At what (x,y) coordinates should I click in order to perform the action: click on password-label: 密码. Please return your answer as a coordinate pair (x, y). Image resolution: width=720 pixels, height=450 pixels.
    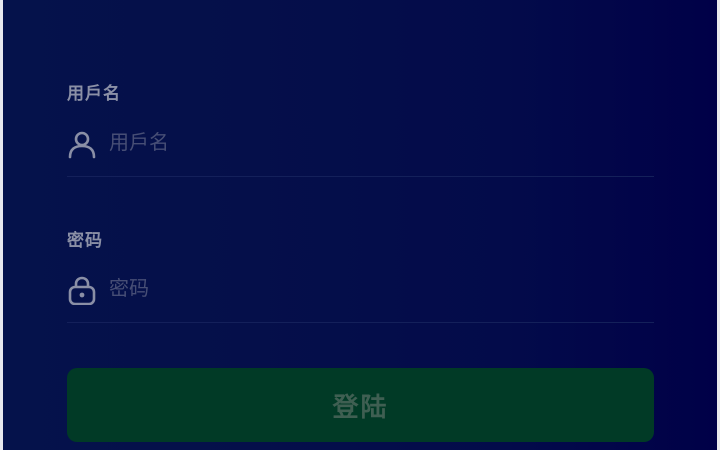
    Looking at the image, I should click on (85, 241).